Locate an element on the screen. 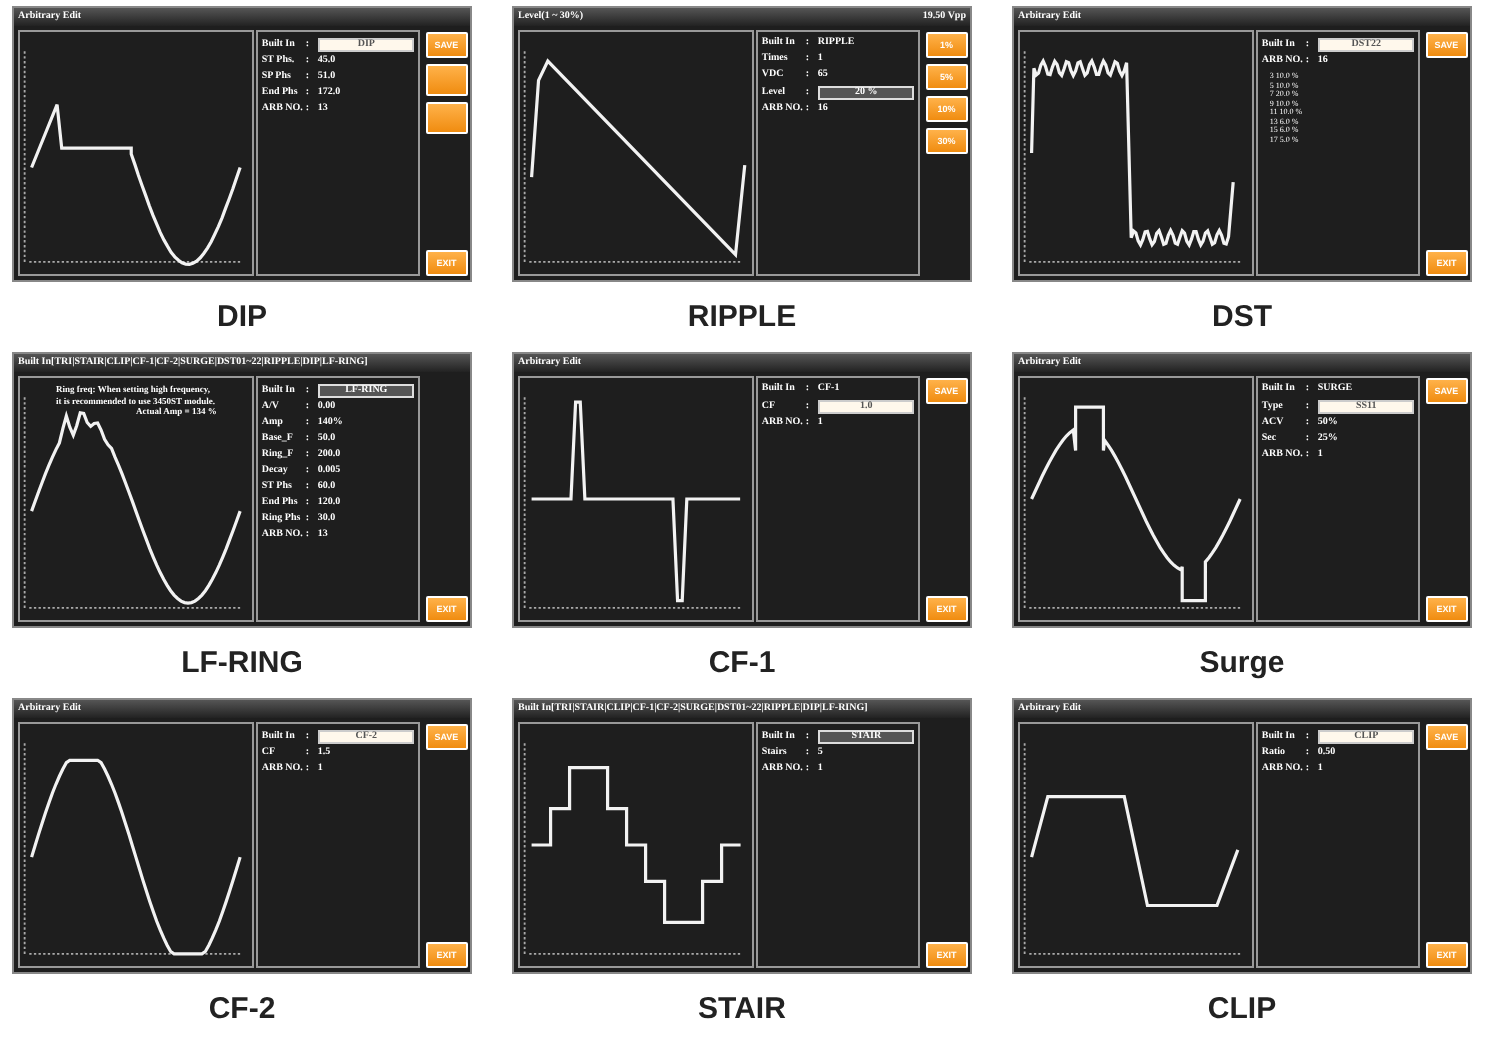 Image resolution: width=1486 pixels, height=1040 pixels. waveform-caption: LF-RING is located at coordinates (242, 664).